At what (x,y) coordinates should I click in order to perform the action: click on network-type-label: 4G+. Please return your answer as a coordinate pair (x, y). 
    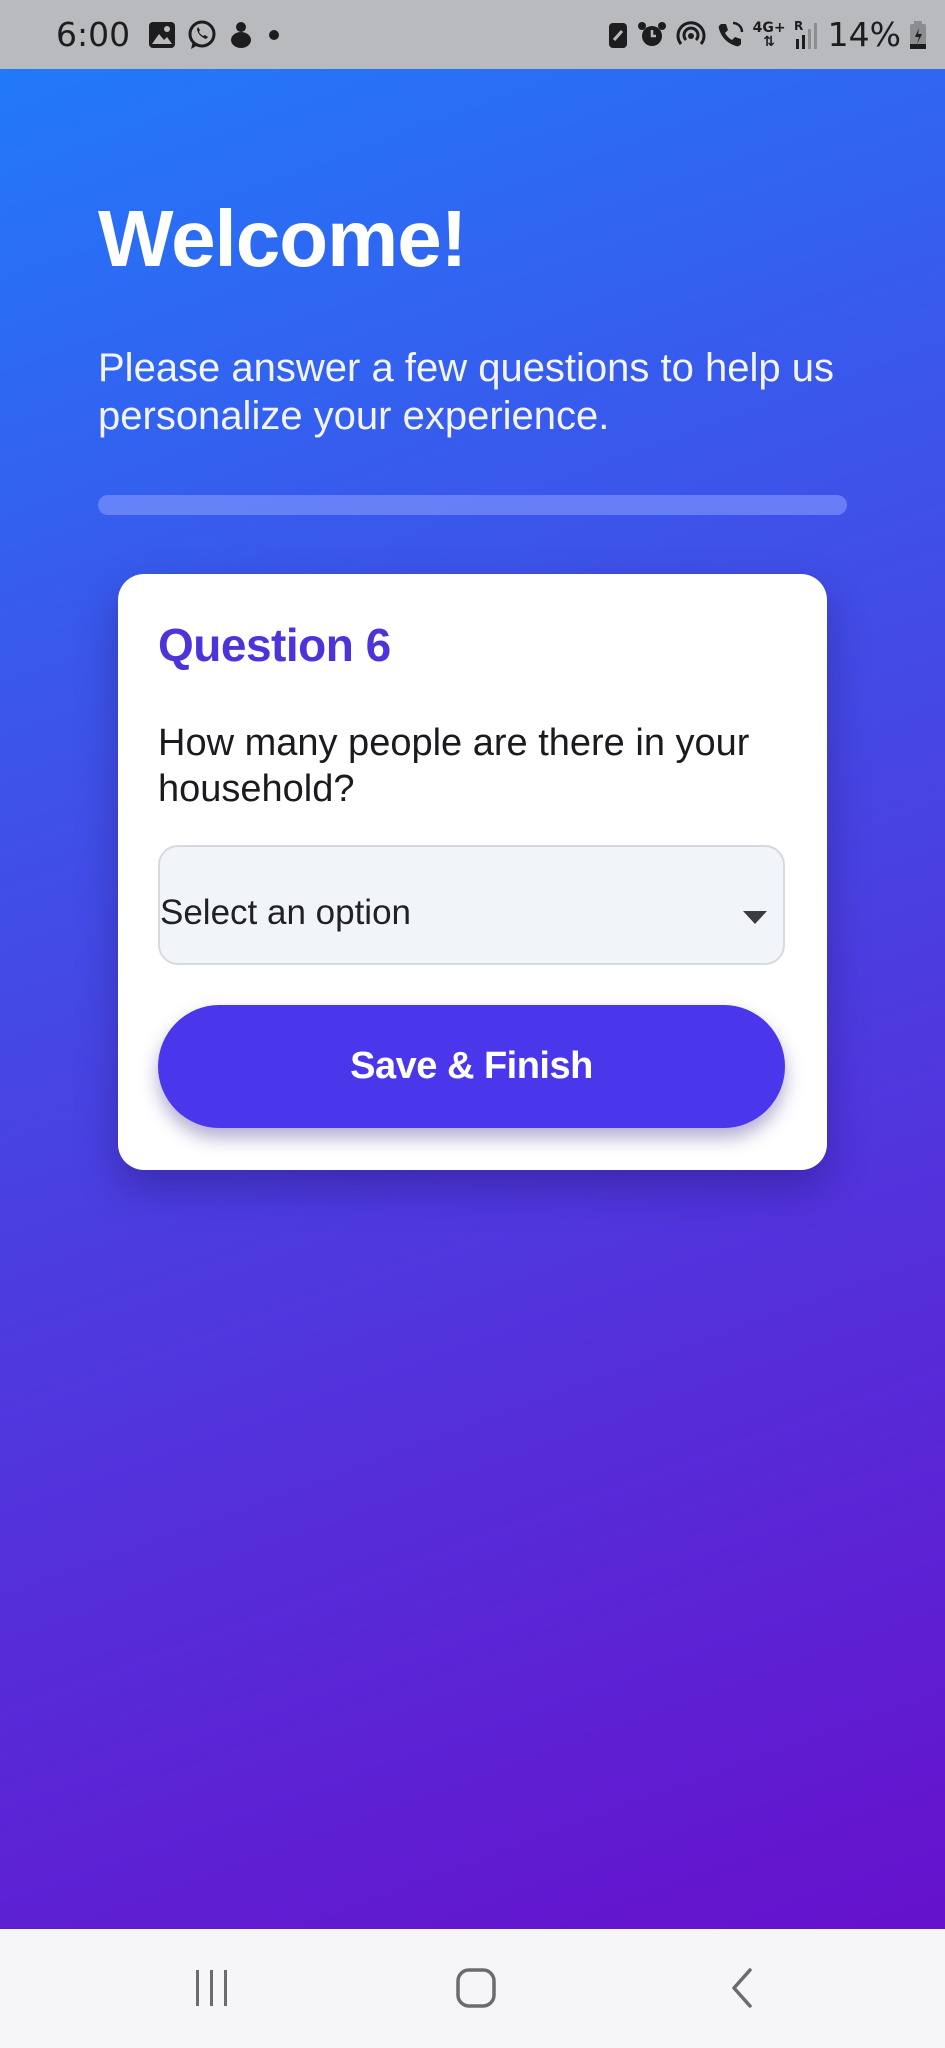
    Looking at the image, I should click on (769, 27).